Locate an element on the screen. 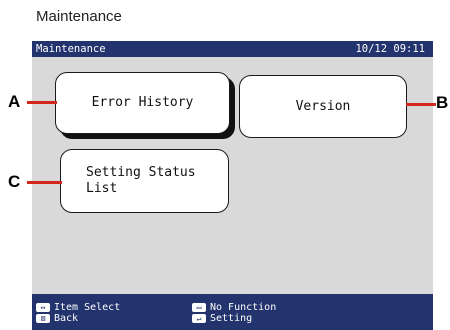  title-bar: Maintenance 10/12 09:11 is located at coordinates (232, 49).